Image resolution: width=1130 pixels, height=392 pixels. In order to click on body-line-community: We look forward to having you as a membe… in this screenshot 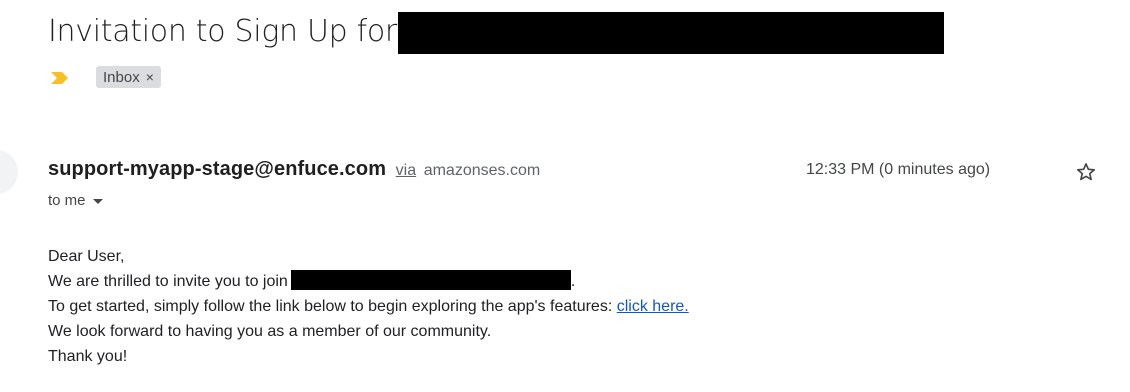, I will do `click(270, 331)`.